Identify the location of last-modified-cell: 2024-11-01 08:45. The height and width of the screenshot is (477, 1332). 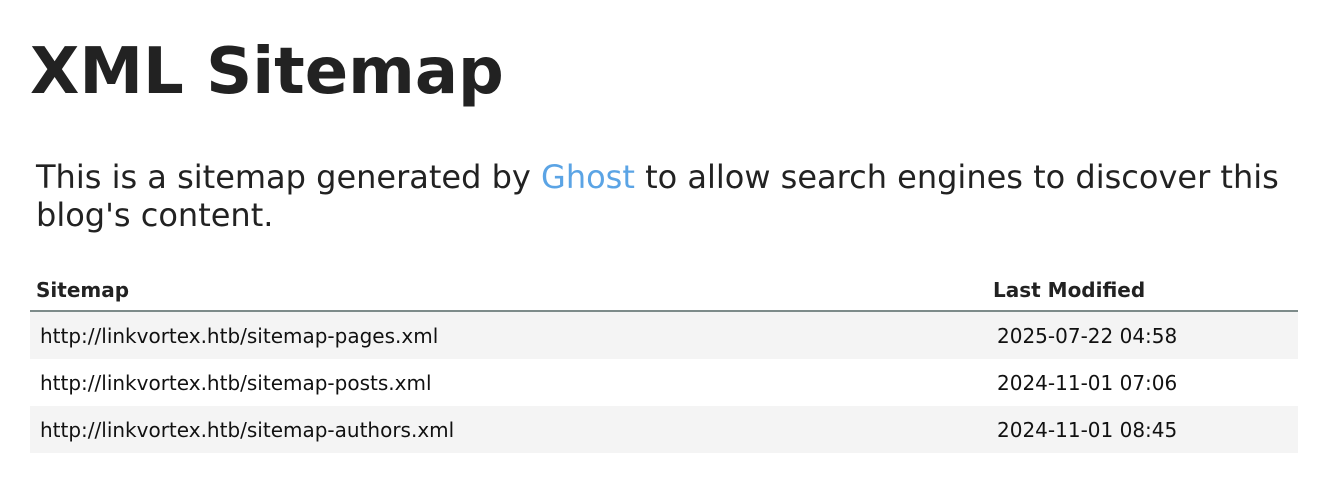
(1142, 429).